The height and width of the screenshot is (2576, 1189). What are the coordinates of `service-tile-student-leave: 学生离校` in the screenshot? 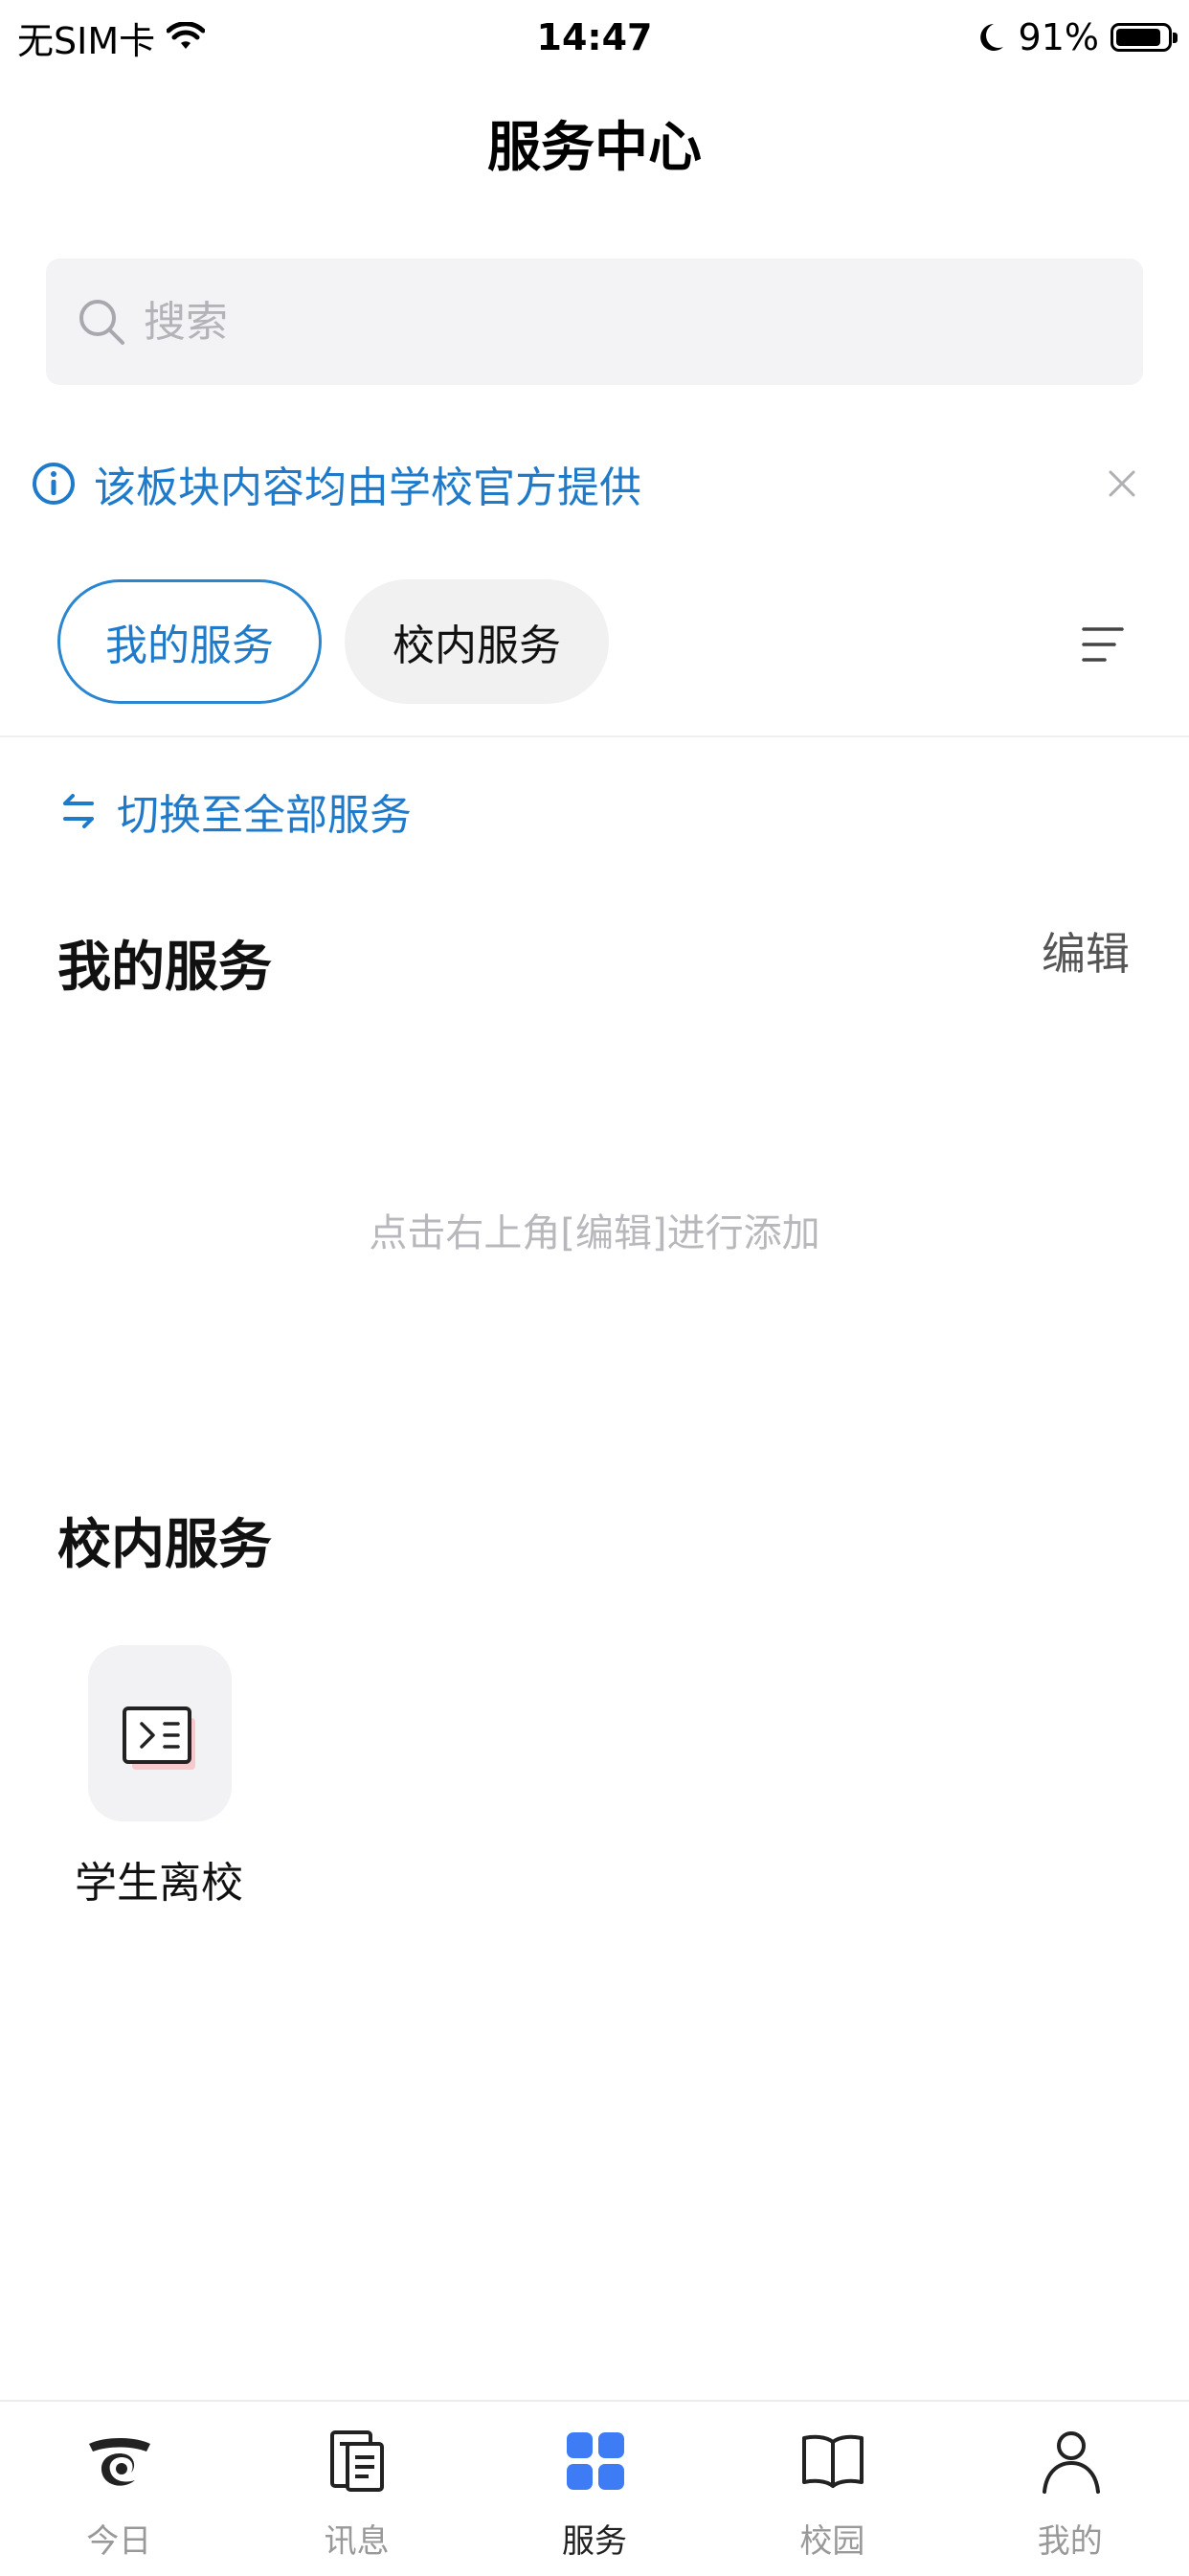 It's located at (158, 1779).